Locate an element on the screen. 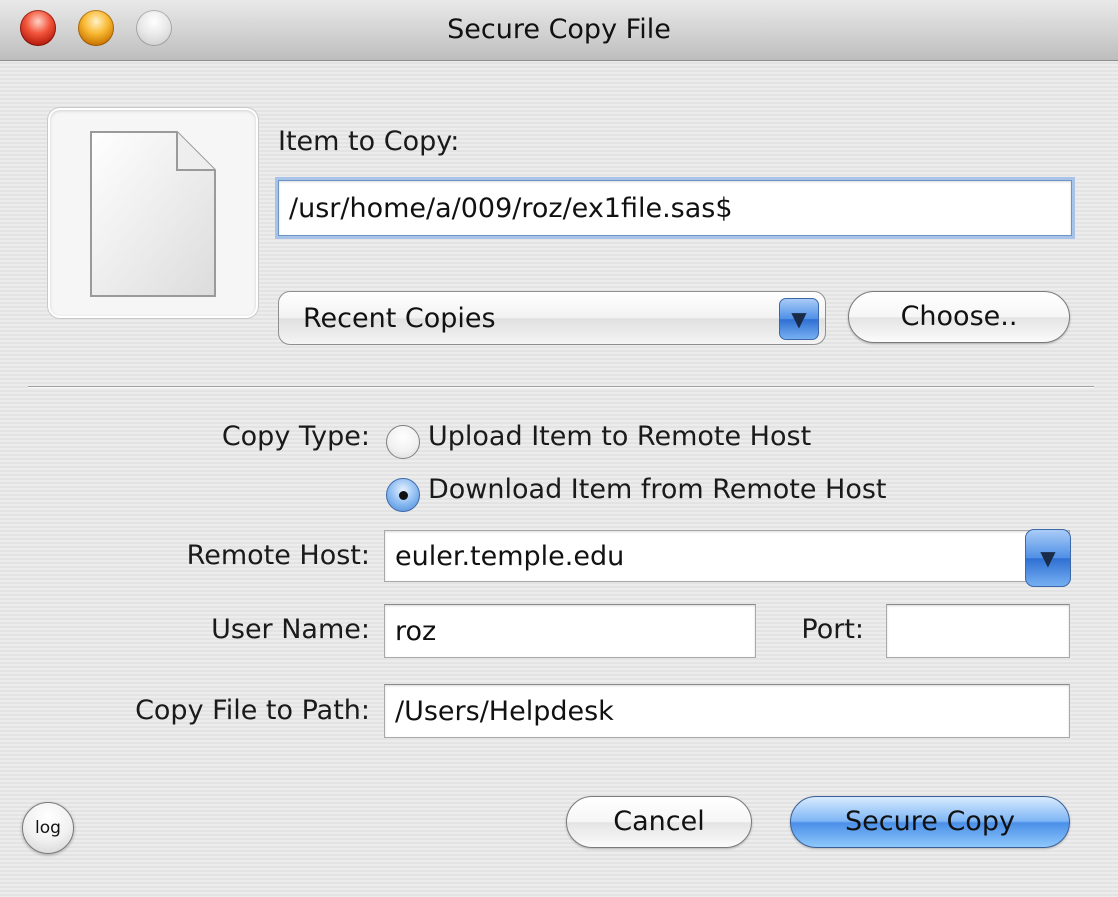  copy-path-label: Copy File to Path: is located at coordinates (252, 710).